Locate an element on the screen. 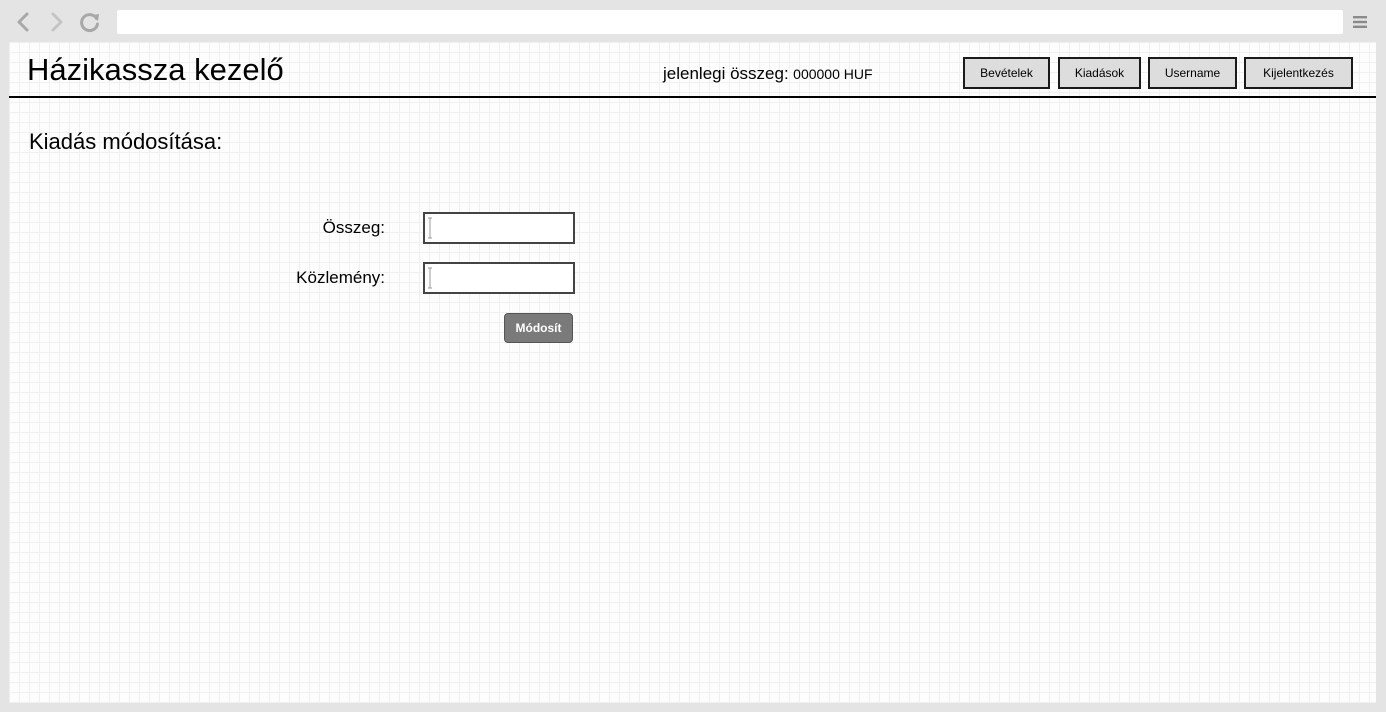  reload-button is located at coordinates (90, 22).